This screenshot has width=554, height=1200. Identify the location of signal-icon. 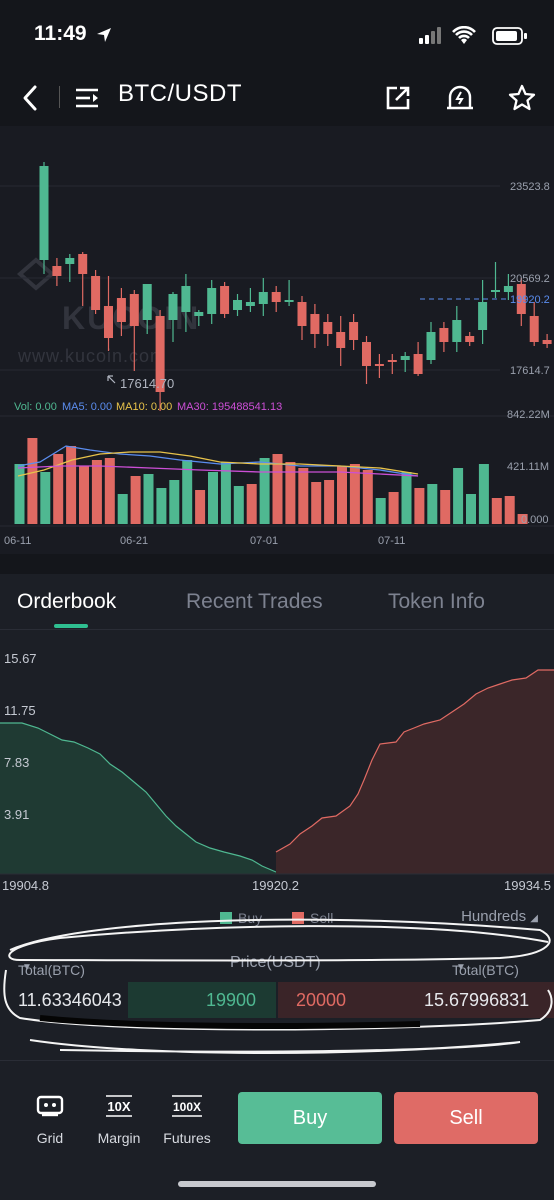
(430, 35).